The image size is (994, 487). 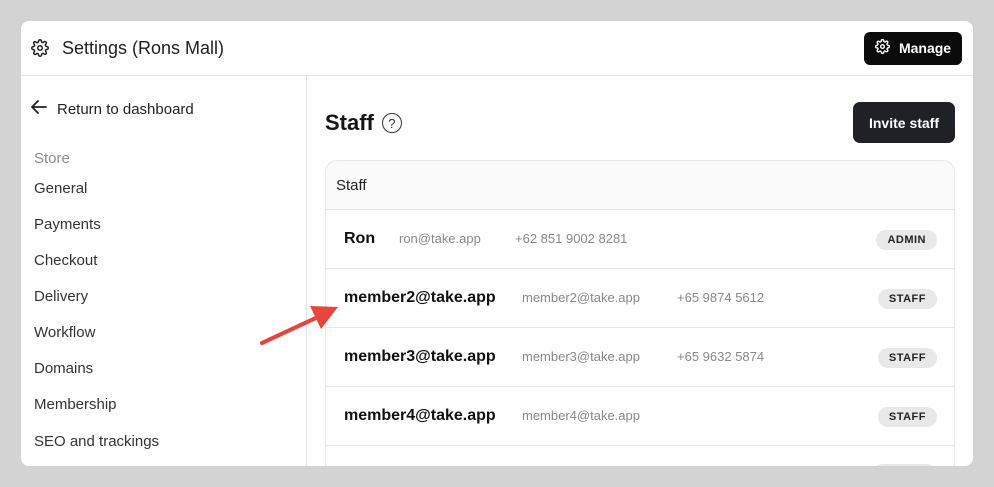 I want to click on role-badge: ADMIN, so click(x=906, y=240).